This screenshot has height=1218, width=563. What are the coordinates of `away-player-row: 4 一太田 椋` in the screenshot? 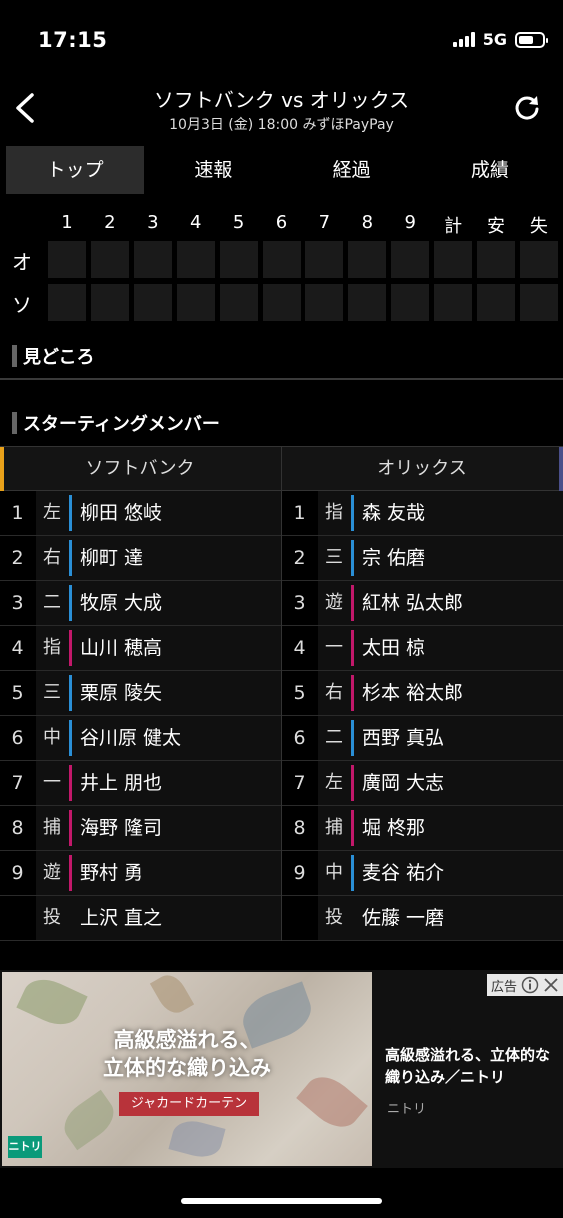 It's located at (422, 648).